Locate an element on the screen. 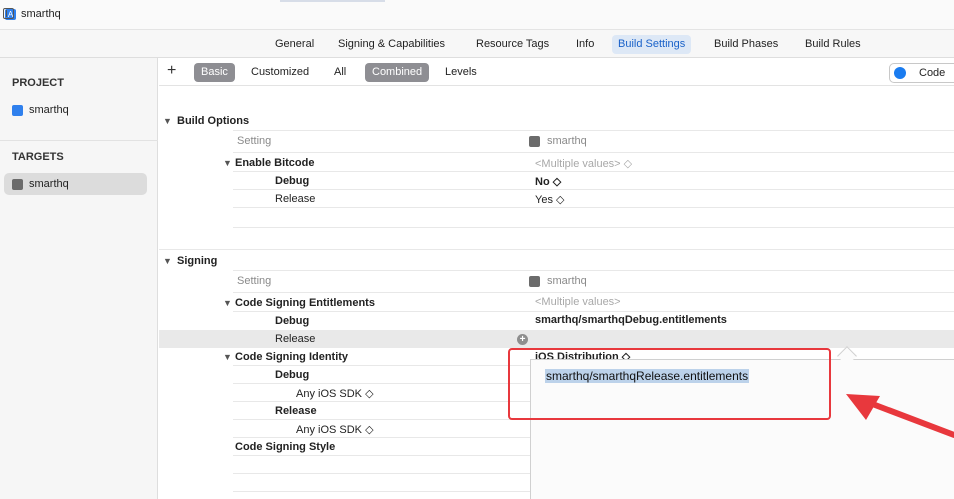  bitcode-release-label: Release is located at coordinates (295, 199).